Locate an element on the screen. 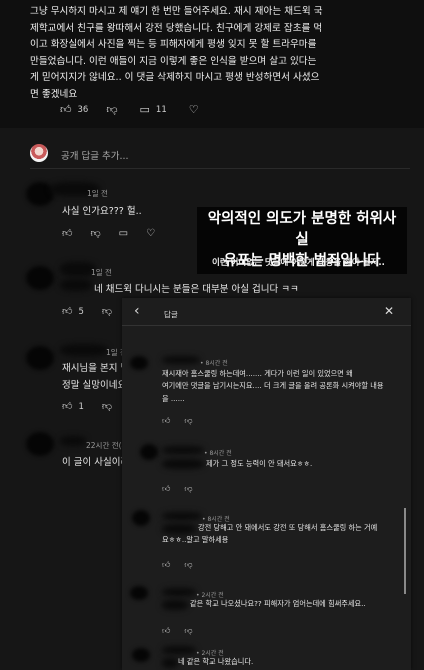  like-count: 36 is located at coordinates (83, 109).